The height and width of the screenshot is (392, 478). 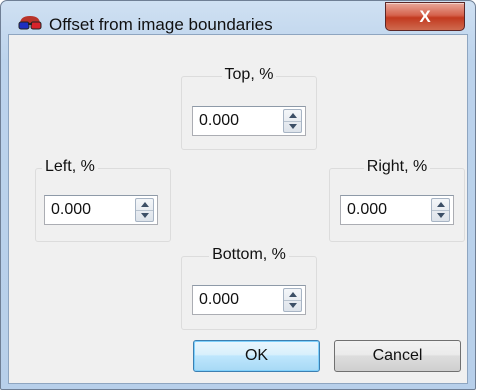 I want to click on window-title: Offset from image boundaries, so click(x=161, y=24).